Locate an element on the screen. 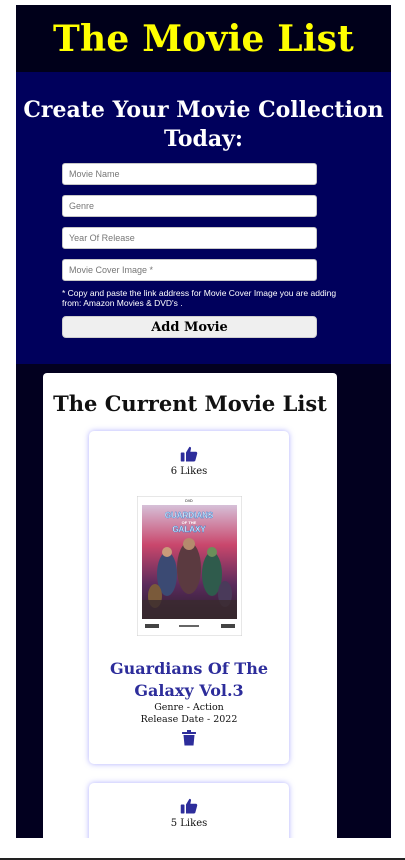  movie-card: 5 Likes is located at coordinates (189, 810).